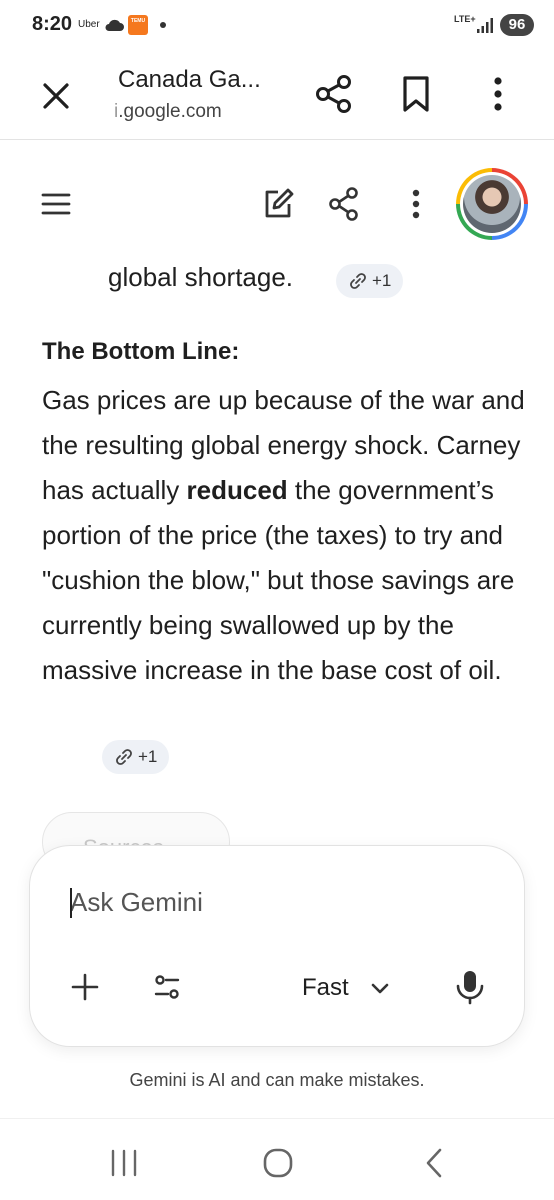 This screenshot has width=554, height=1200. I want to click on temu-app-icon: TEMU, so click(138, 25).